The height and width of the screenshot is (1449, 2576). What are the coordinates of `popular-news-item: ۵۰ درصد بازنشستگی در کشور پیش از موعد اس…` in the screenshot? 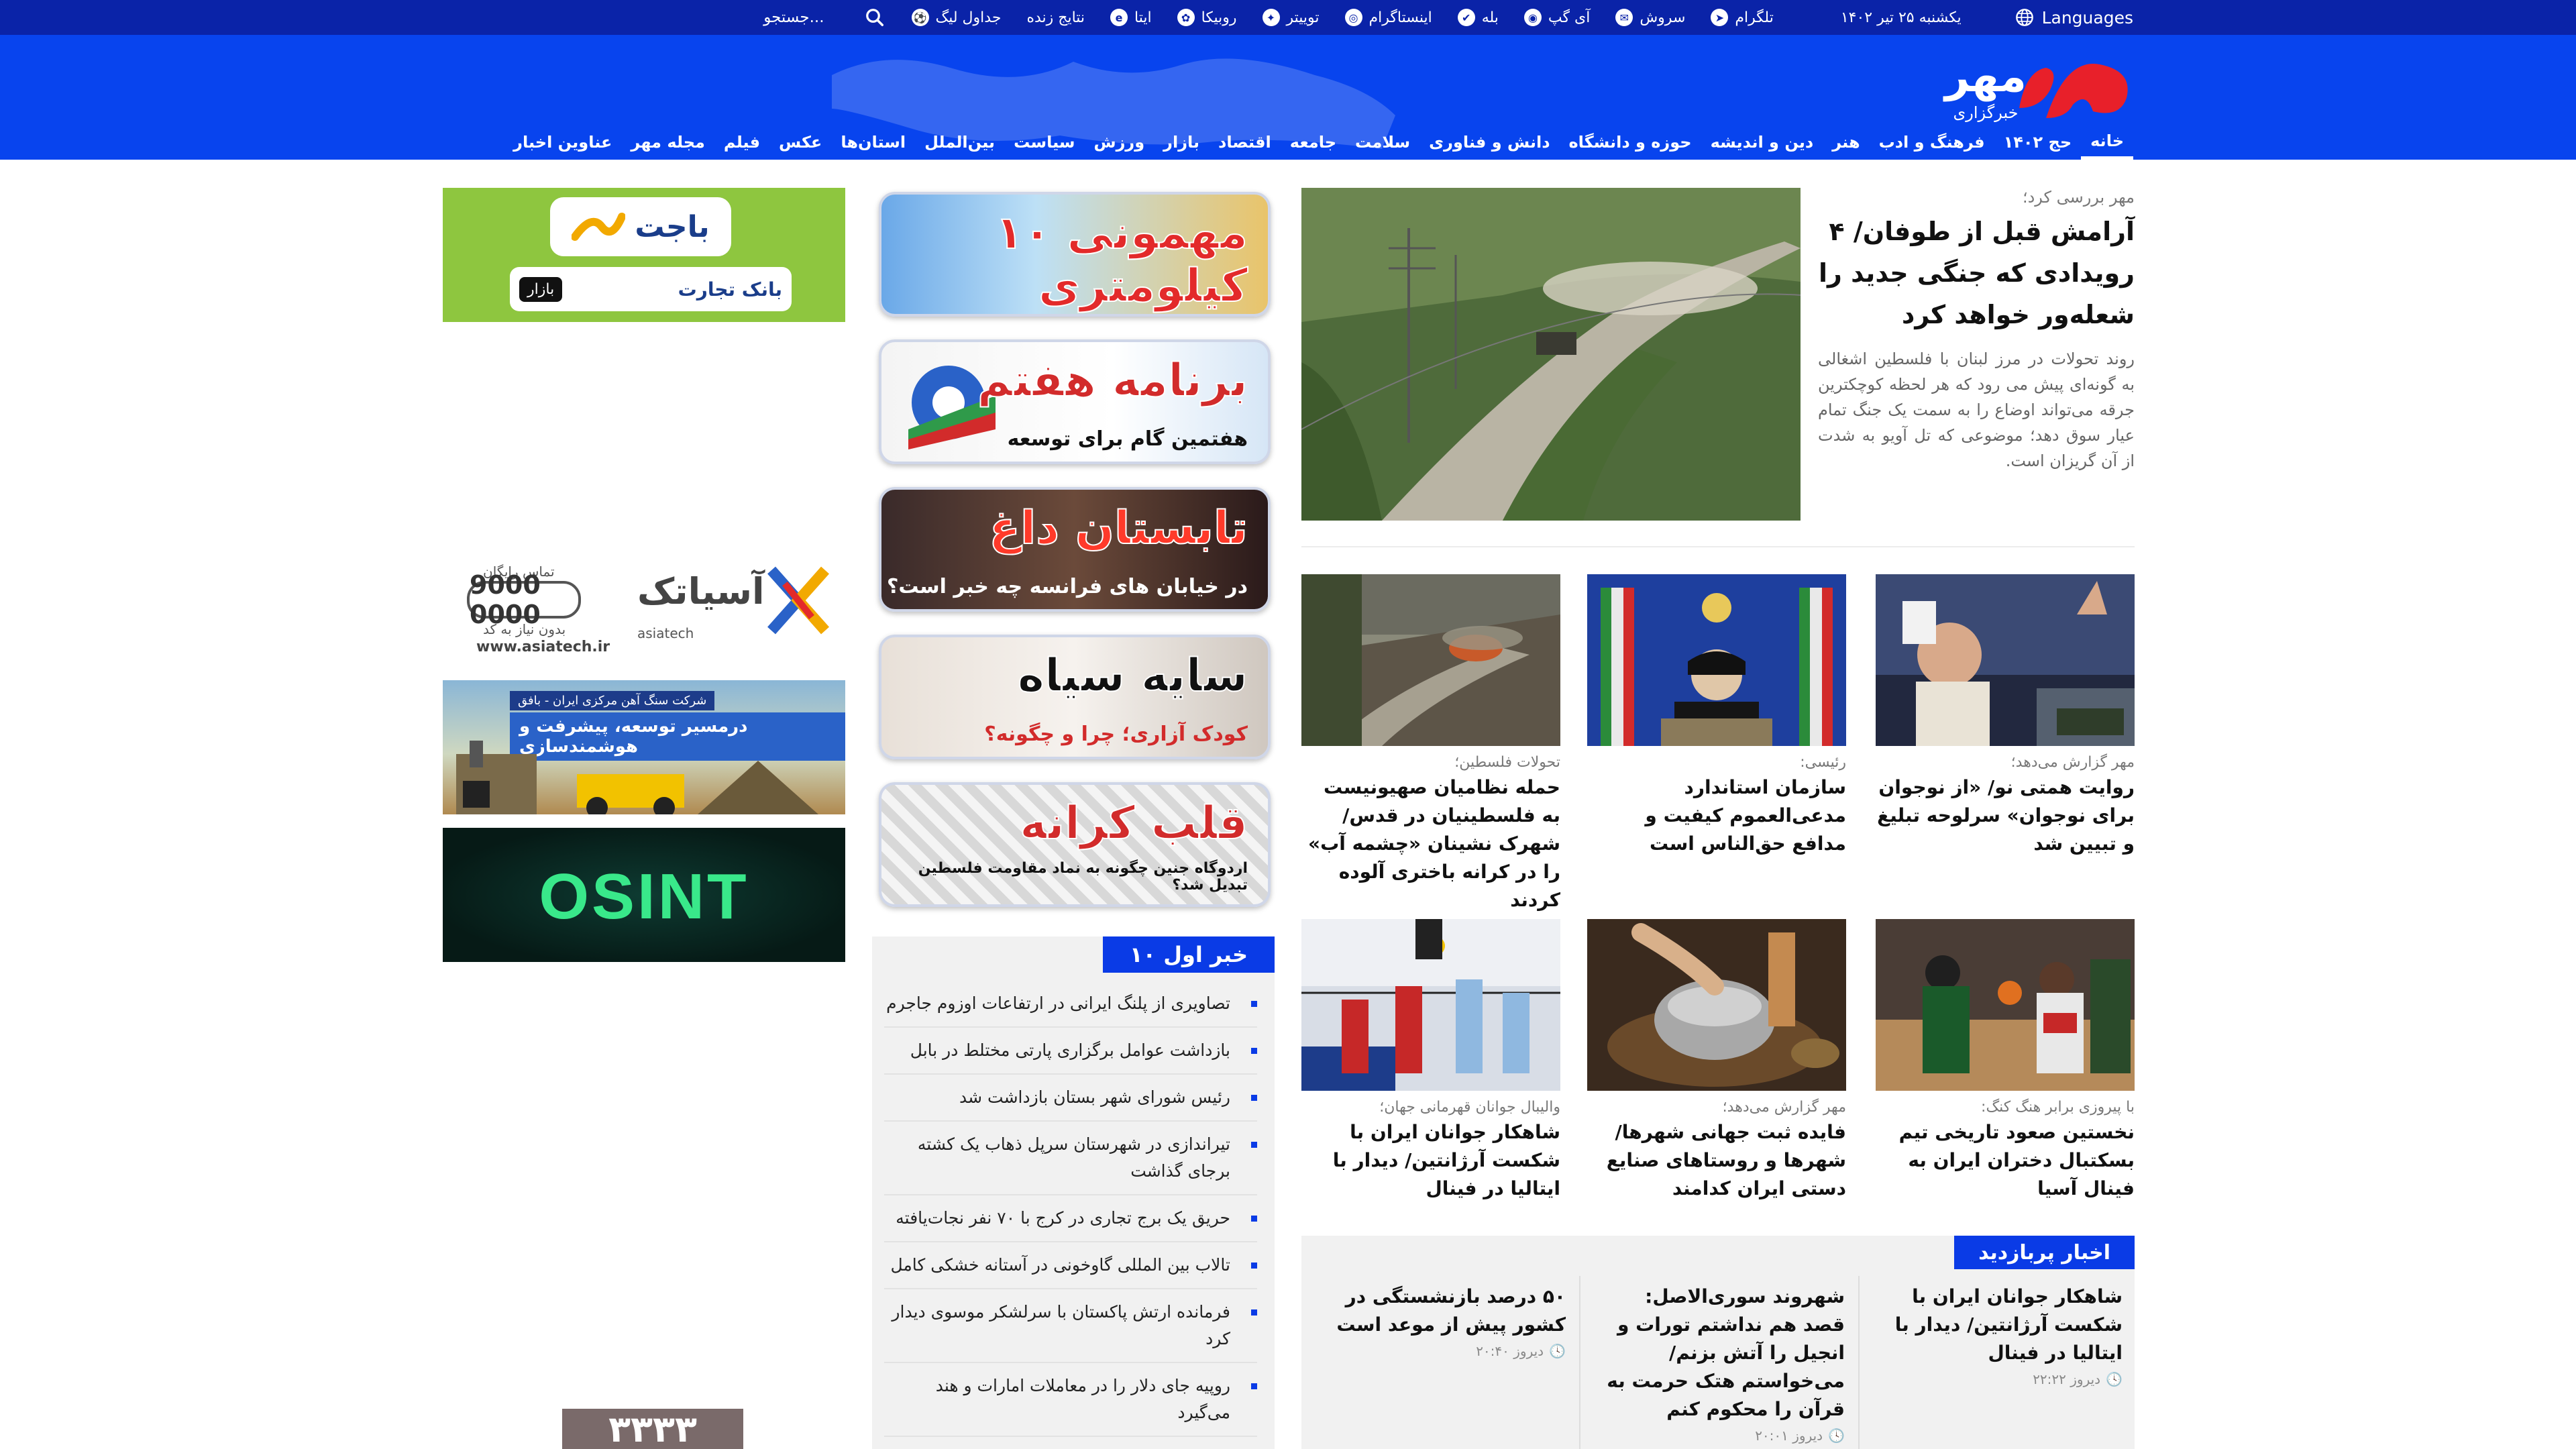 It's located at (1443, 1321).